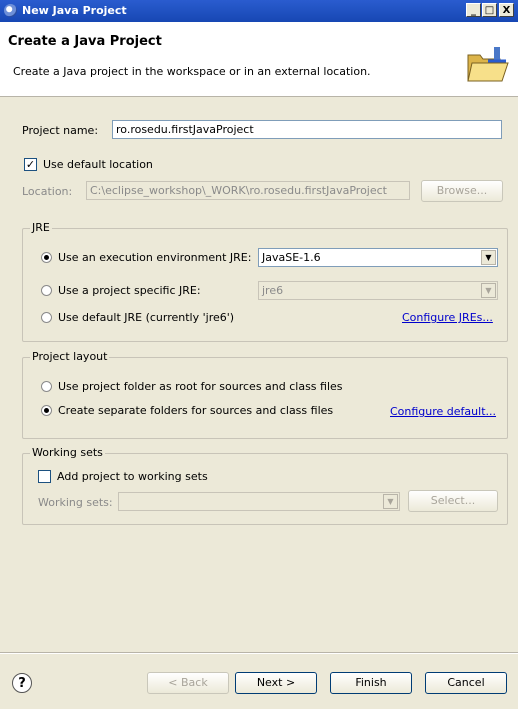 This screenshot has width=518, height=709. I want to click on use-default-location-checkbox: ✓, so click(30, 164).